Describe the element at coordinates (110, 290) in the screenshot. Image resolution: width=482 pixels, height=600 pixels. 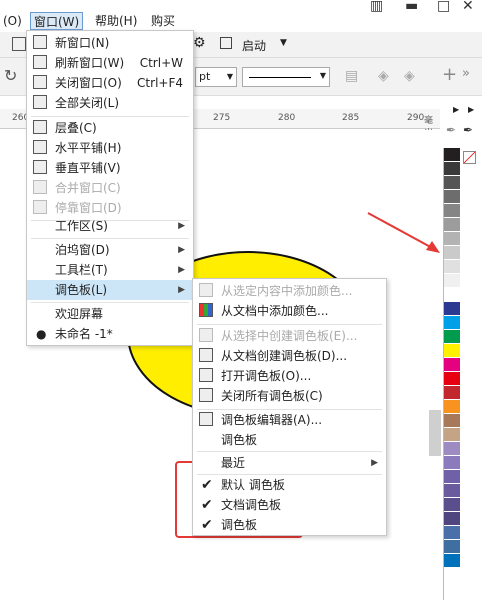
I see `menu-item-color-palettes: 调色板(L) ▶` at that location.